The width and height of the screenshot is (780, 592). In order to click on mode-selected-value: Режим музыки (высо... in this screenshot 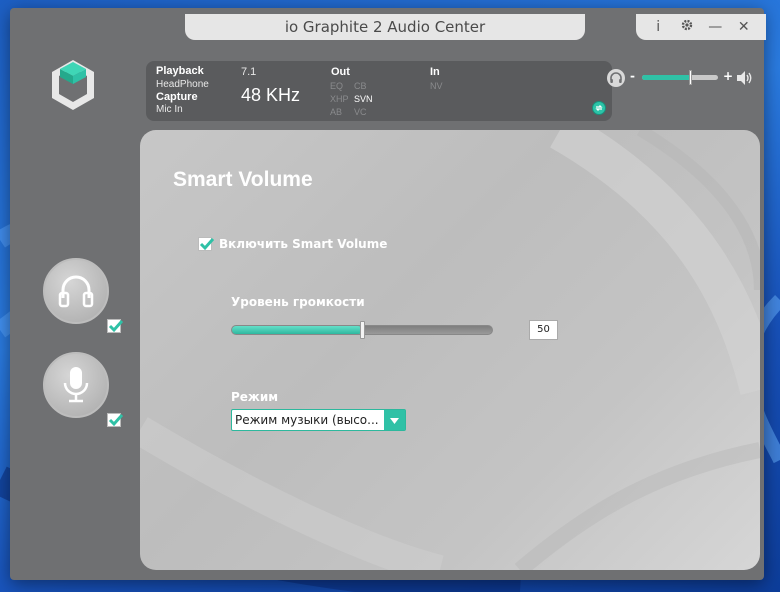, I will do `click(307, 420)`.